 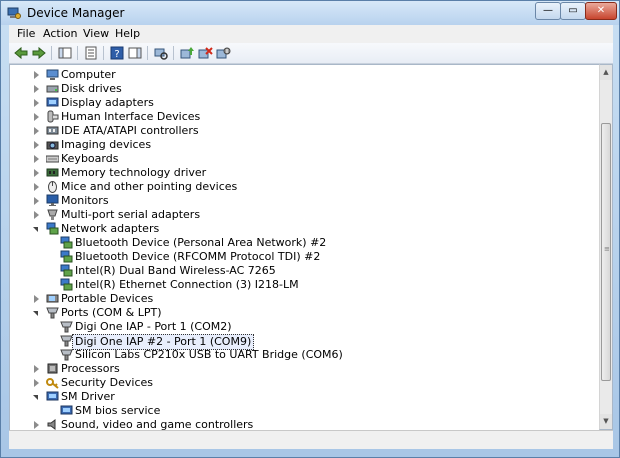 I want to click on menu-action: Action, so click(x=60, y=33).